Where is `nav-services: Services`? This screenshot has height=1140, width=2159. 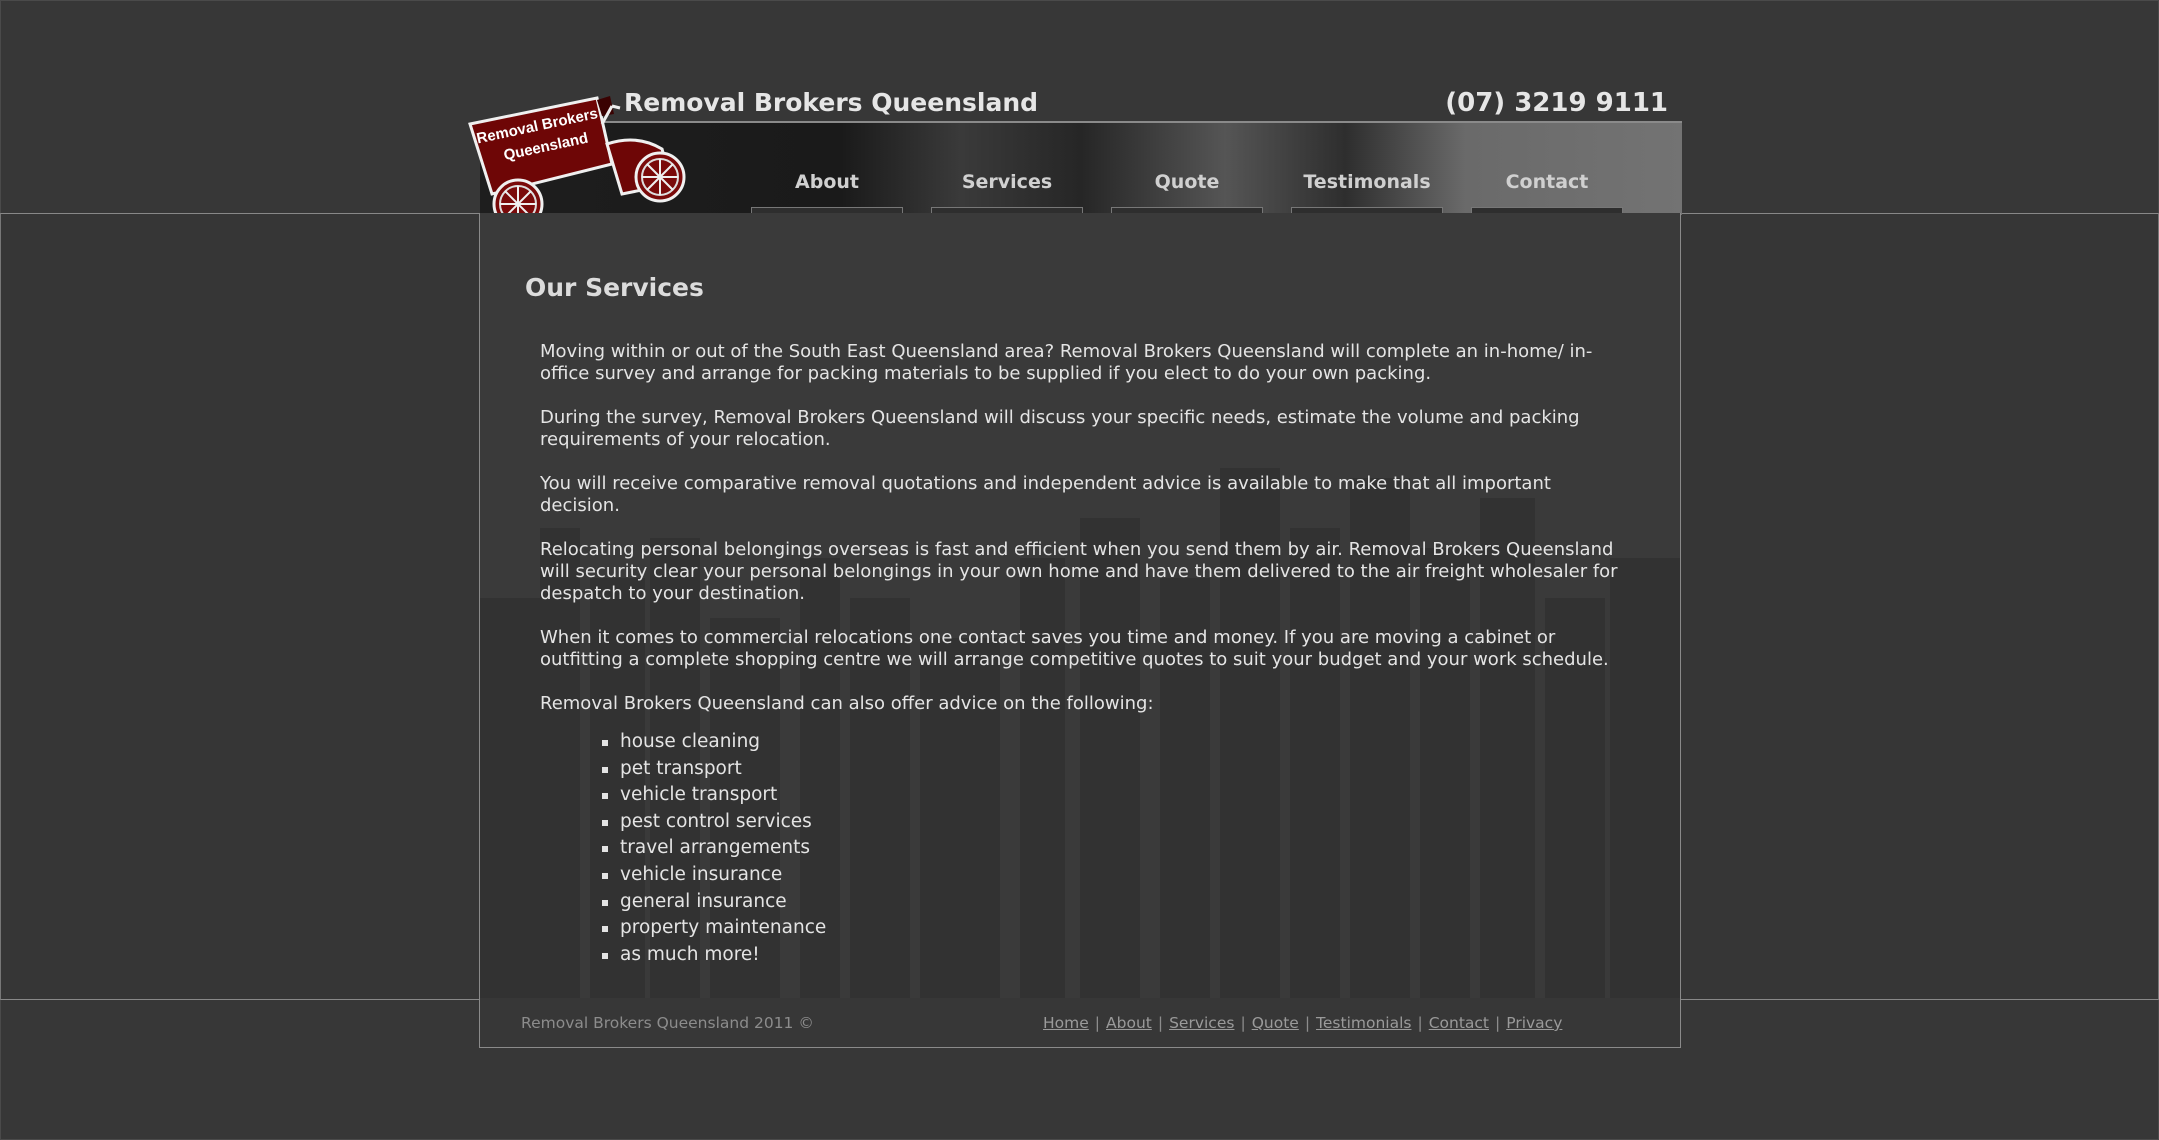 nav-services: Services is located at coordinates (1007, 169).